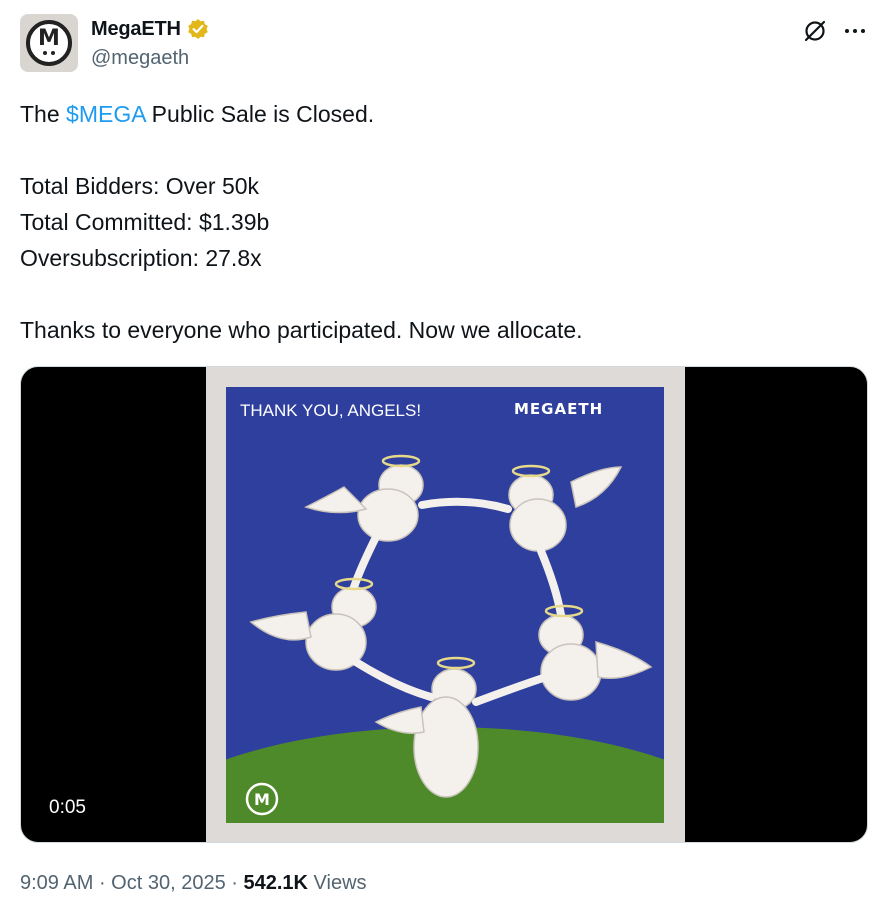 The image size is (888, 924). I want to click on post-time: 9:09 AM, so click(56, 883).